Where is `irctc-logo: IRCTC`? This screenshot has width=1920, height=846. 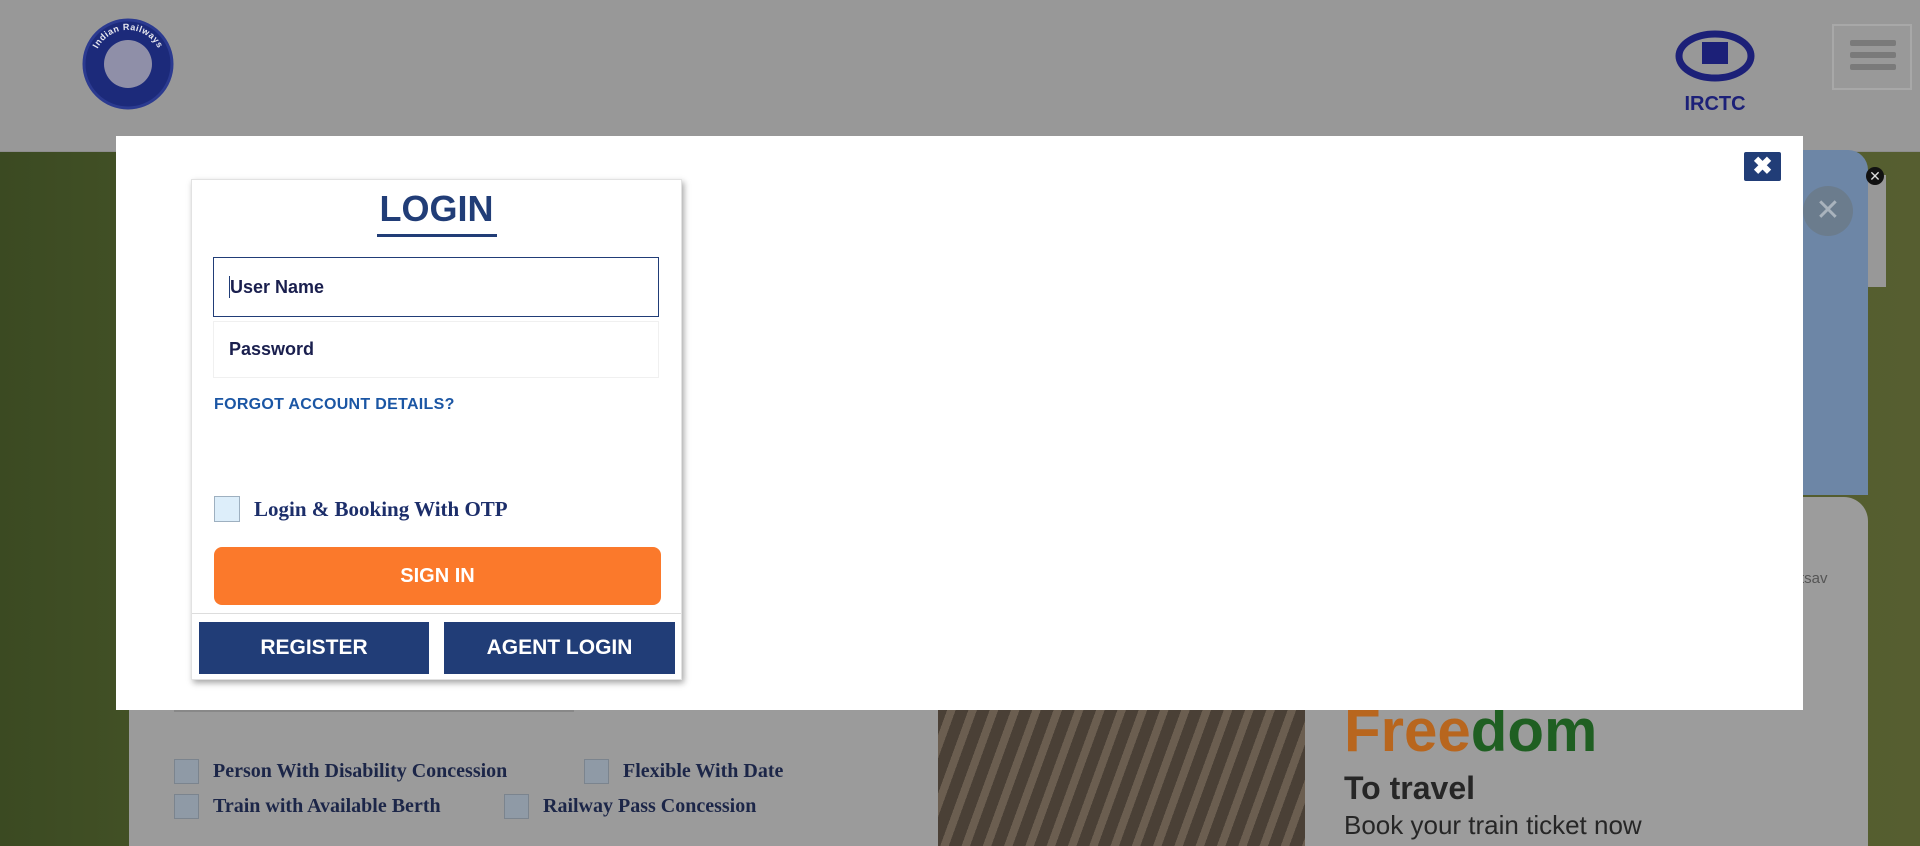
irctc-logo: IRCTC is located at coordinates (1715, 64).